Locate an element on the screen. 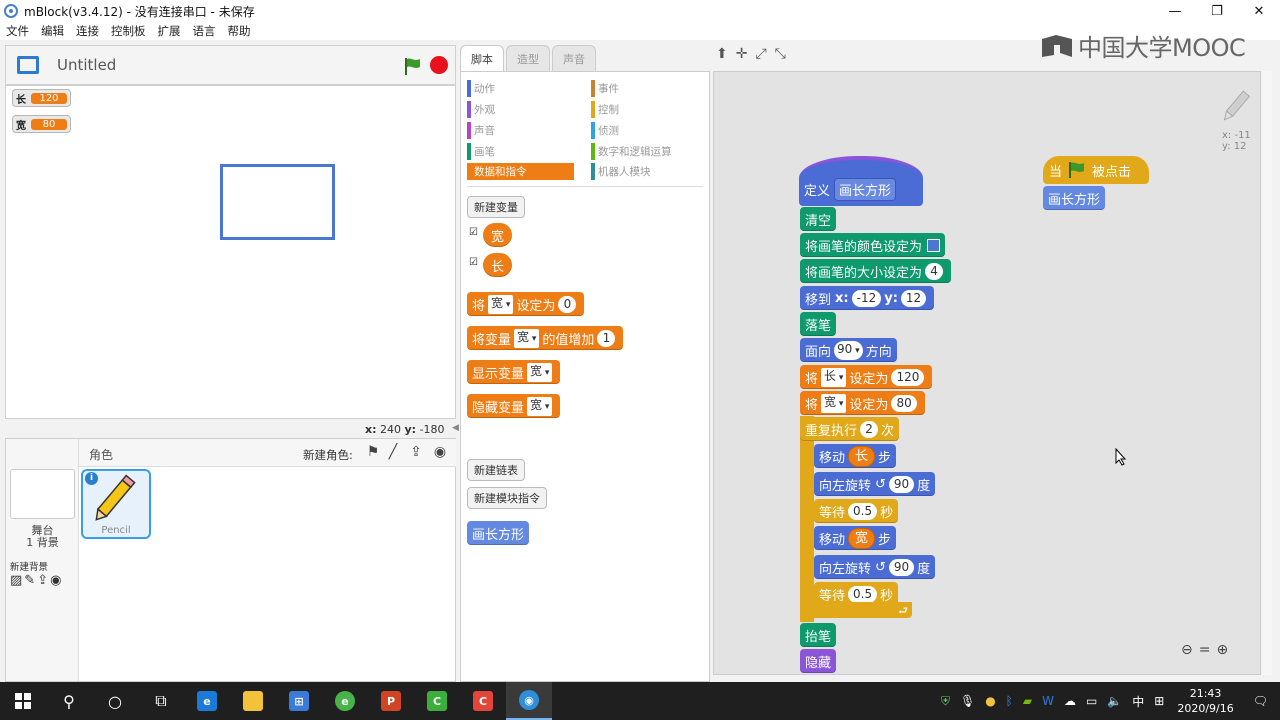 This screenshot has width=1280, height=720. project-title: Untitled is located at coordinates (86, 65).